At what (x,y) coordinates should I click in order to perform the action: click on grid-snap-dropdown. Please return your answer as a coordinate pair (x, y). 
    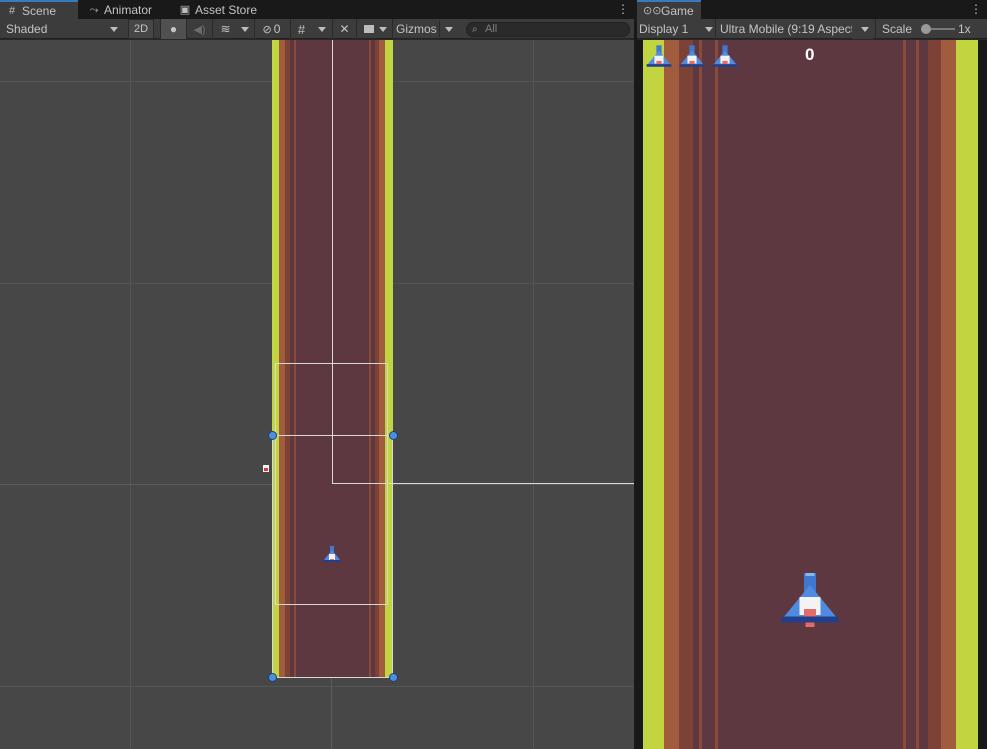
    Looking at the image, I should click on (321, 29).